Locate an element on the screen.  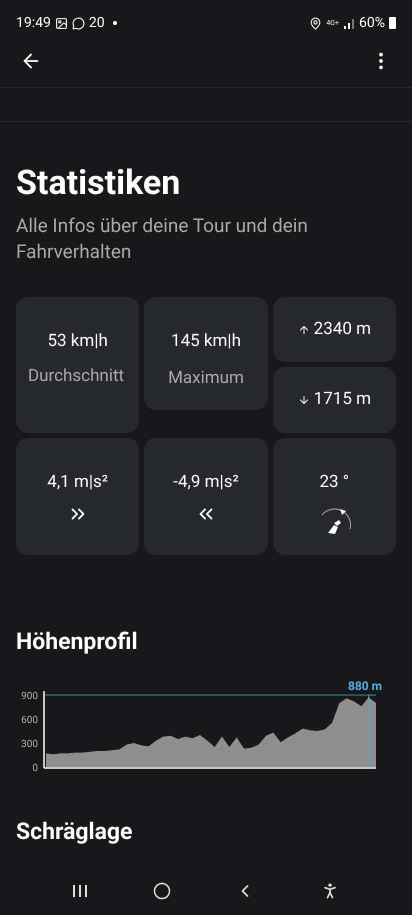
elevation-value: 1715 m is located at coordinates (342, 400).